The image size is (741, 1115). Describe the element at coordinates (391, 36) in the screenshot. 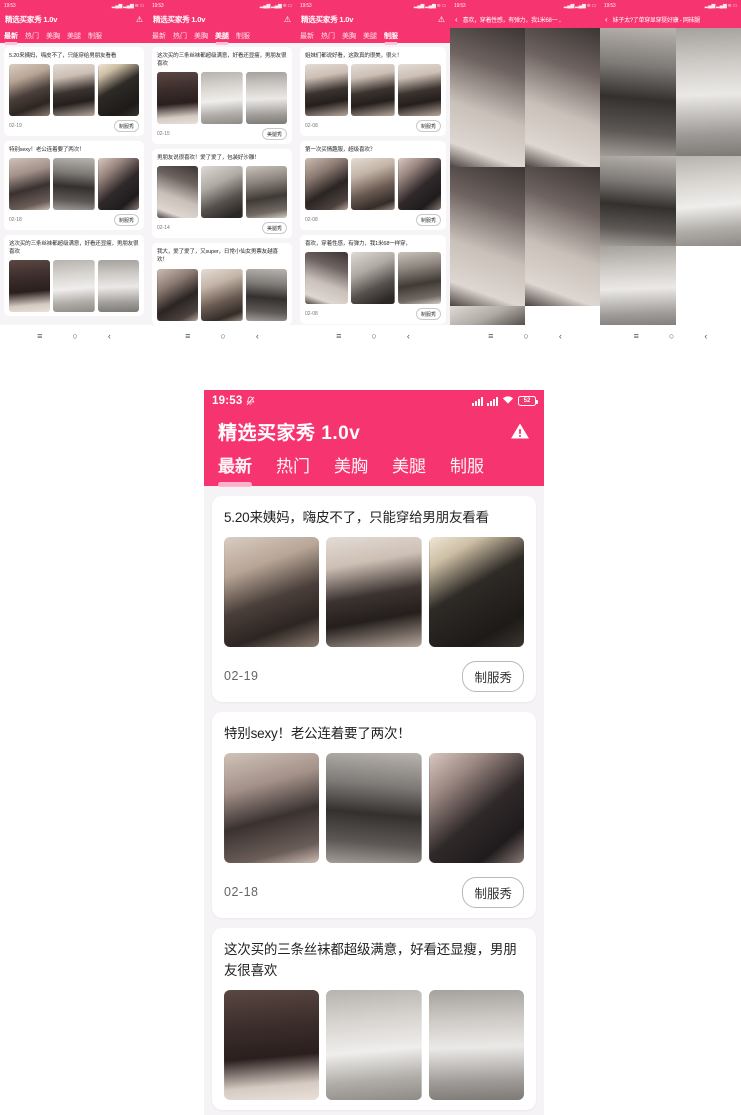

I see `mini-tab-zhifu-3: 制服` at that location.